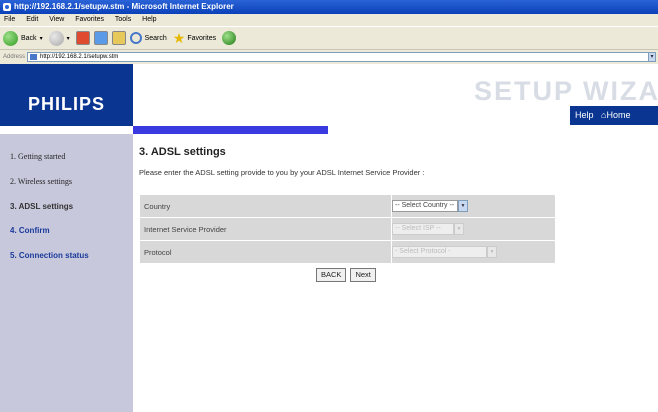  What do you see at coordinates (439, 252) in the screenshot?
I see `protocol-select-value: - Select Protocol -` at bounding box center [439, 252].